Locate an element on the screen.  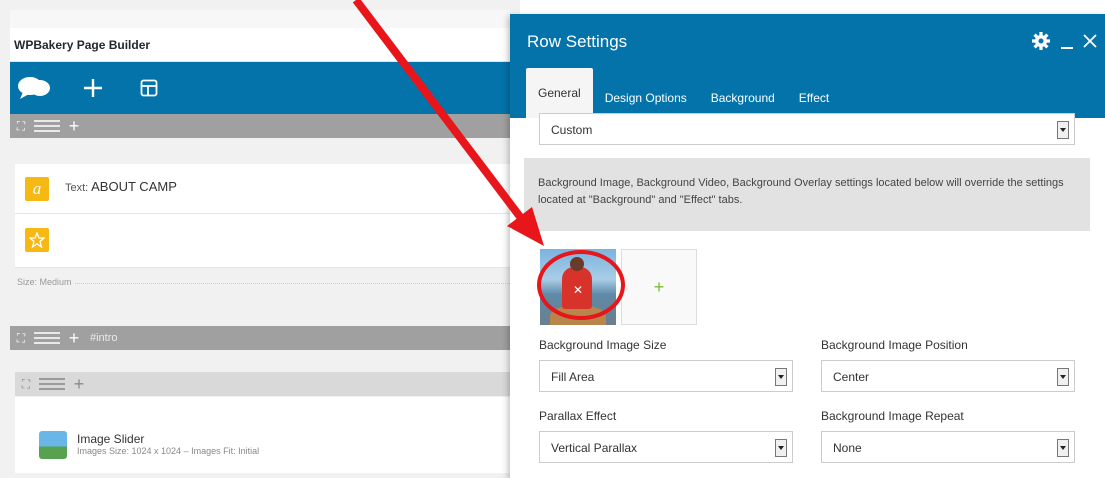
image-slider-title: Image Slider is located at coordinates (111, 439).